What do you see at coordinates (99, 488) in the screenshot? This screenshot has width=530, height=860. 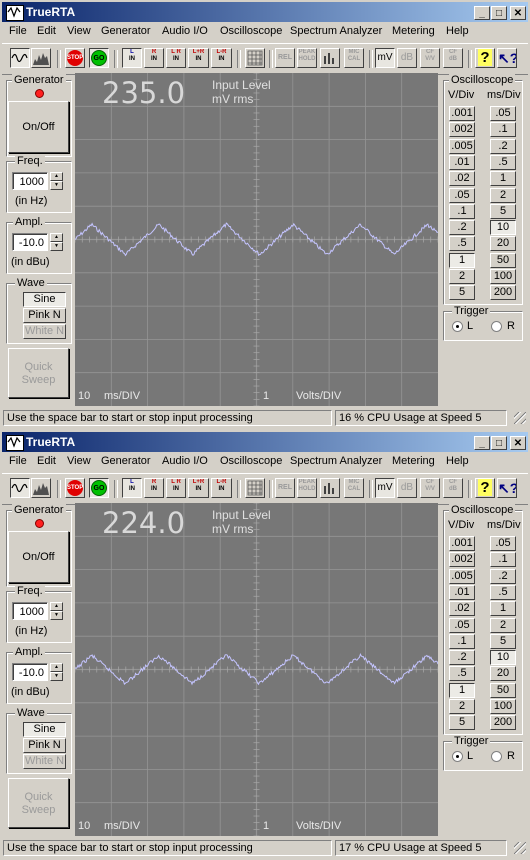 I see `go-button: GO` at bounding box center [99, 488].